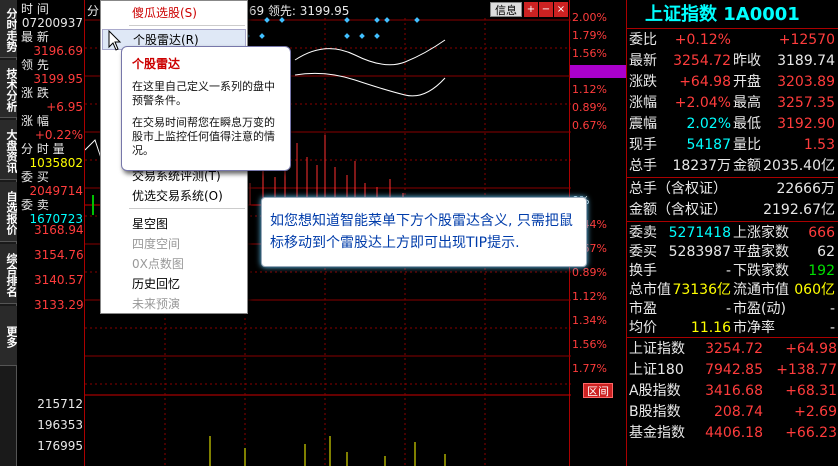 The width and height of the screenshot is (838, 466). I want to click on quote-label: 最低, so click(747, 124).